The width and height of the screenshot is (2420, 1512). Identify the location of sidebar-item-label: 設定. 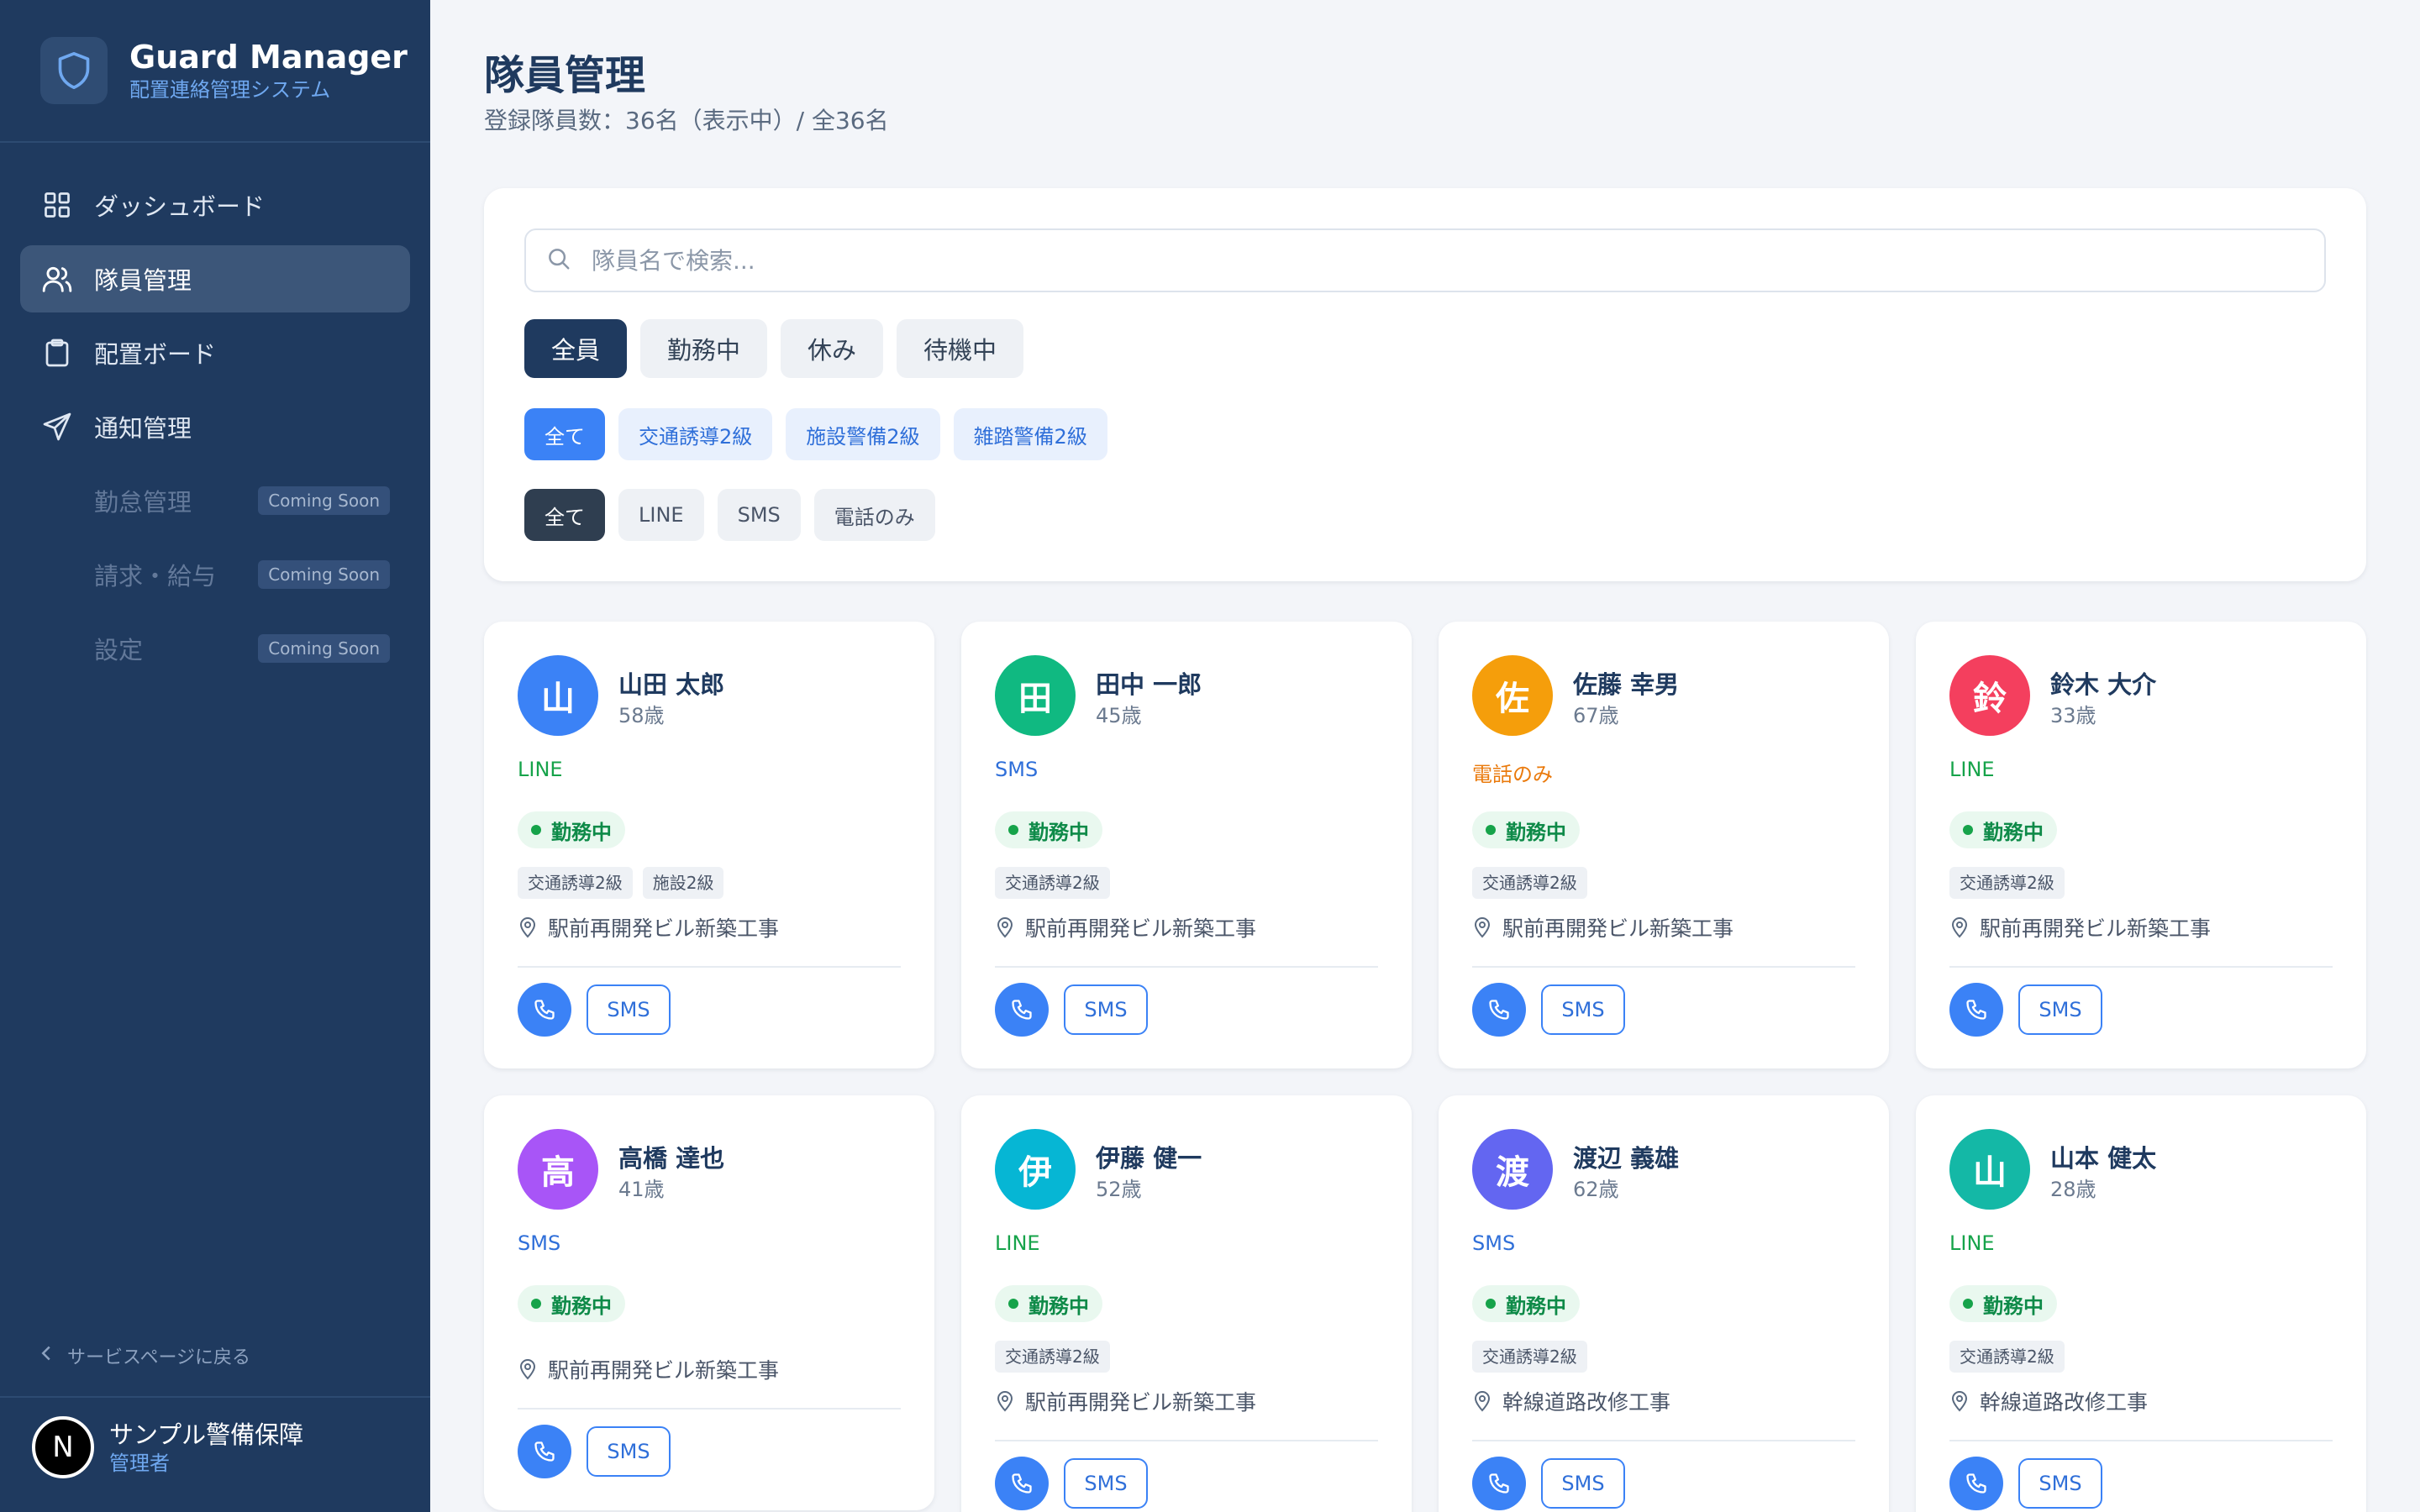
(119, 650).